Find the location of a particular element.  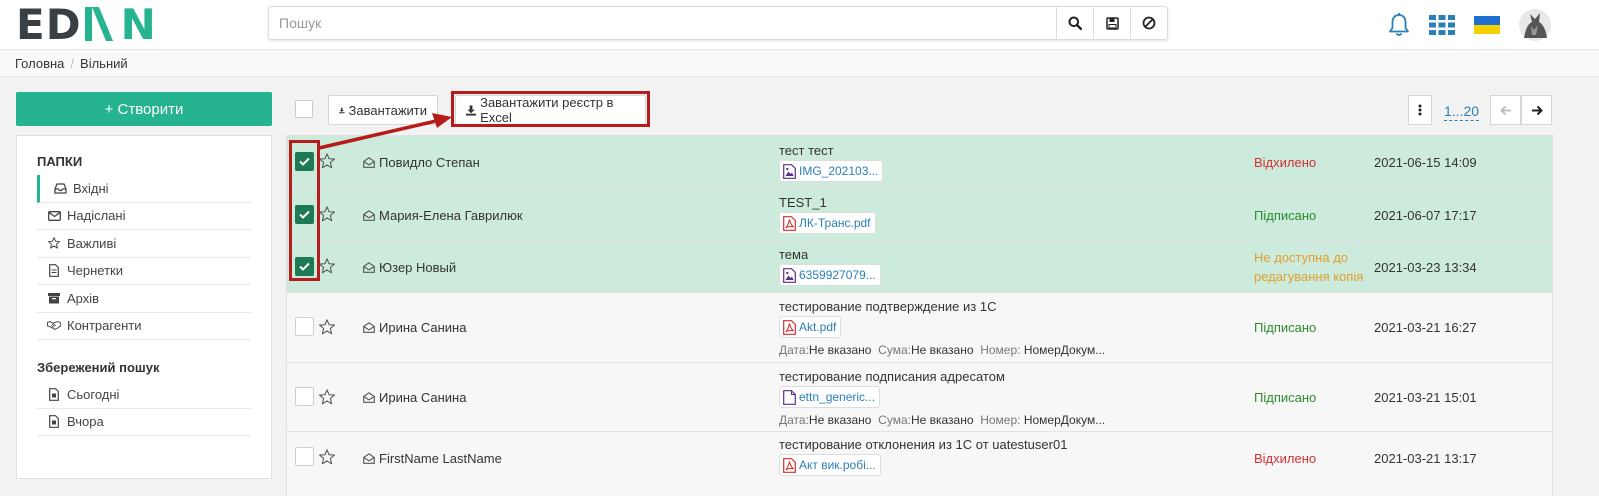

attachment-chip: Akt.pdf is located at coordinates (810, 327).